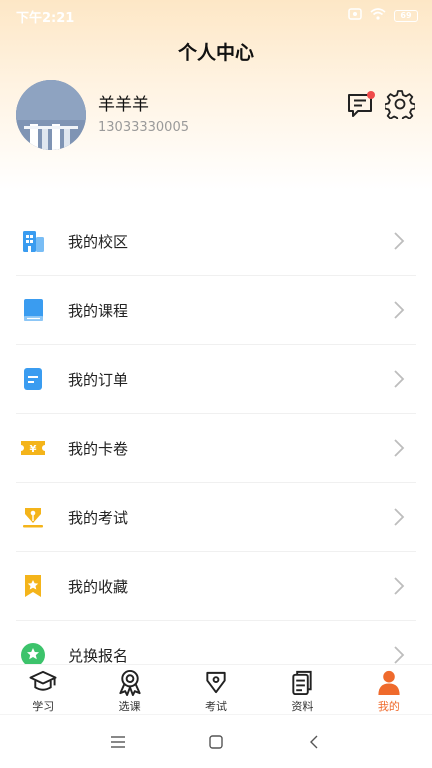 This screenshot has width=432, height=768. What do you see at coordinates (98, 379) in the screenshot?
I see `menu-item-label: 我的订单` at bounding box center [98, 379].